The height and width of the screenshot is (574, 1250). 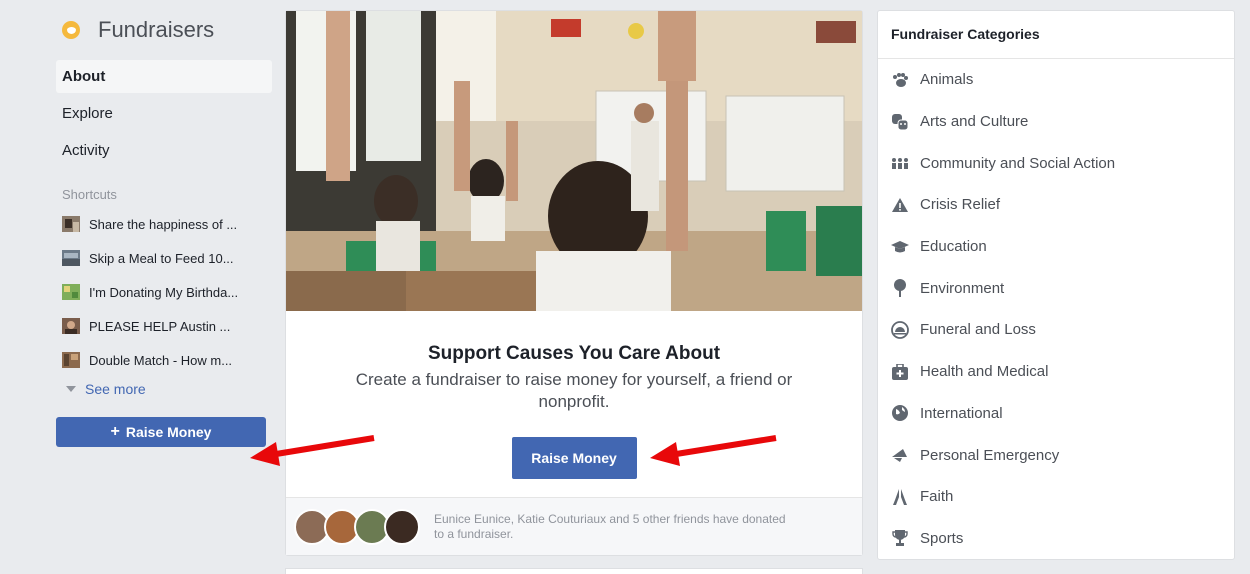 What do you see at coordinates (937, 497) in the screenshot?
I see `category-label: Faith` at bounding box center [937, 497].